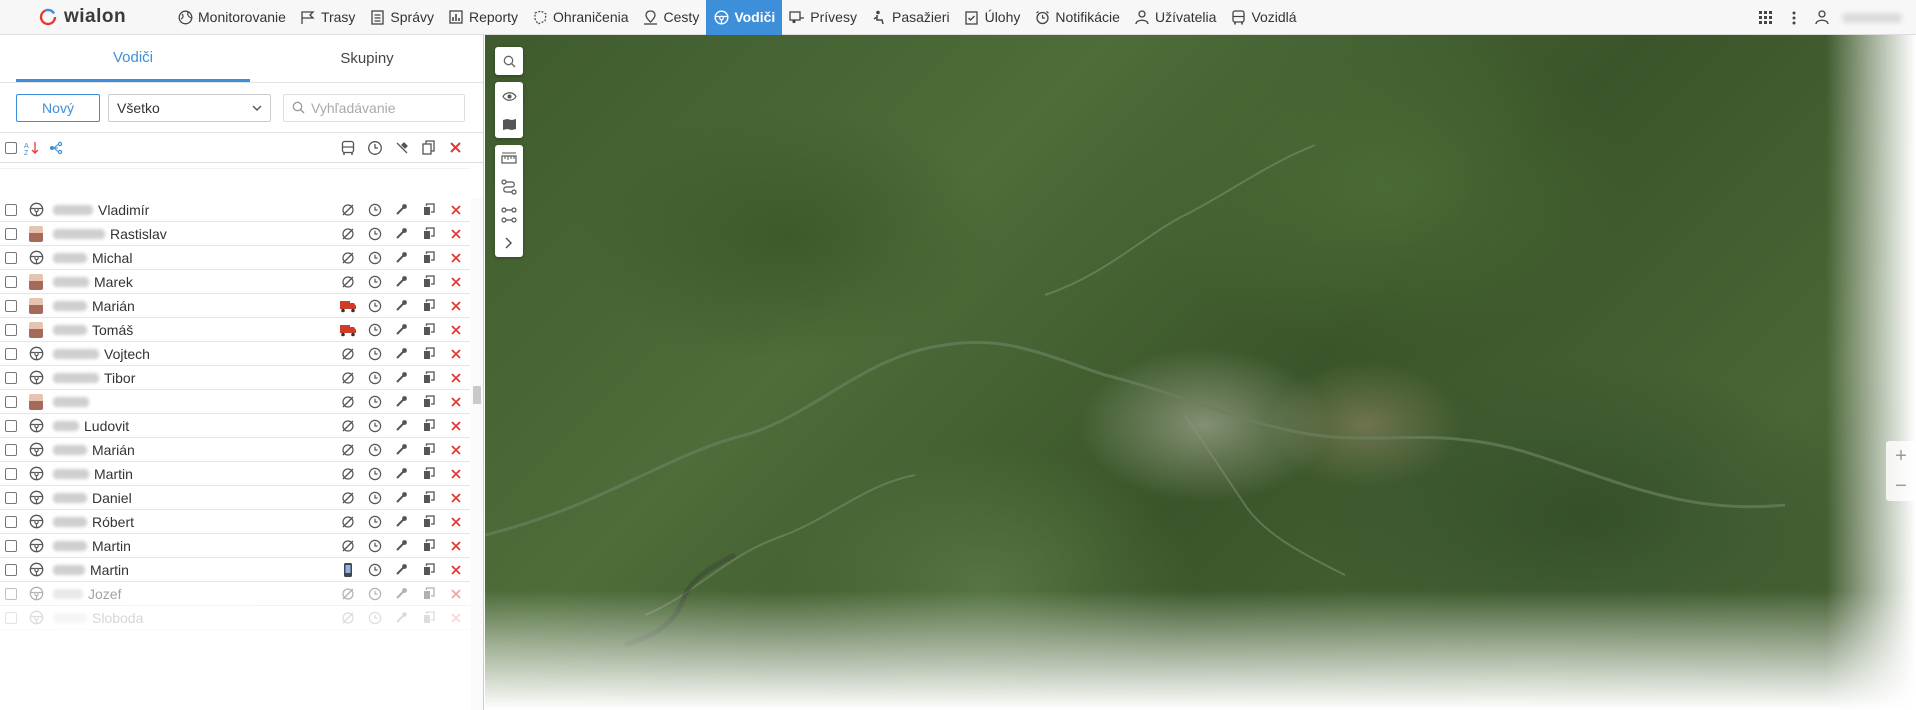  I want to click on list-item: Marián, so click(235, 306).